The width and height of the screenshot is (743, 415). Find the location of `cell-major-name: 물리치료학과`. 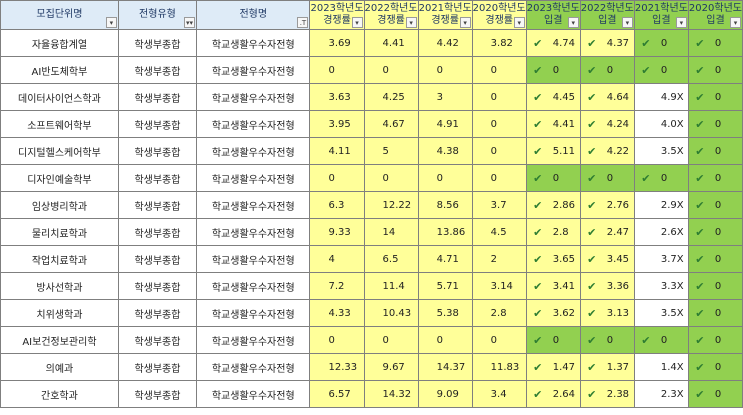

cell-major-name: 물리치료학과 is located at coordinates (59, 232).